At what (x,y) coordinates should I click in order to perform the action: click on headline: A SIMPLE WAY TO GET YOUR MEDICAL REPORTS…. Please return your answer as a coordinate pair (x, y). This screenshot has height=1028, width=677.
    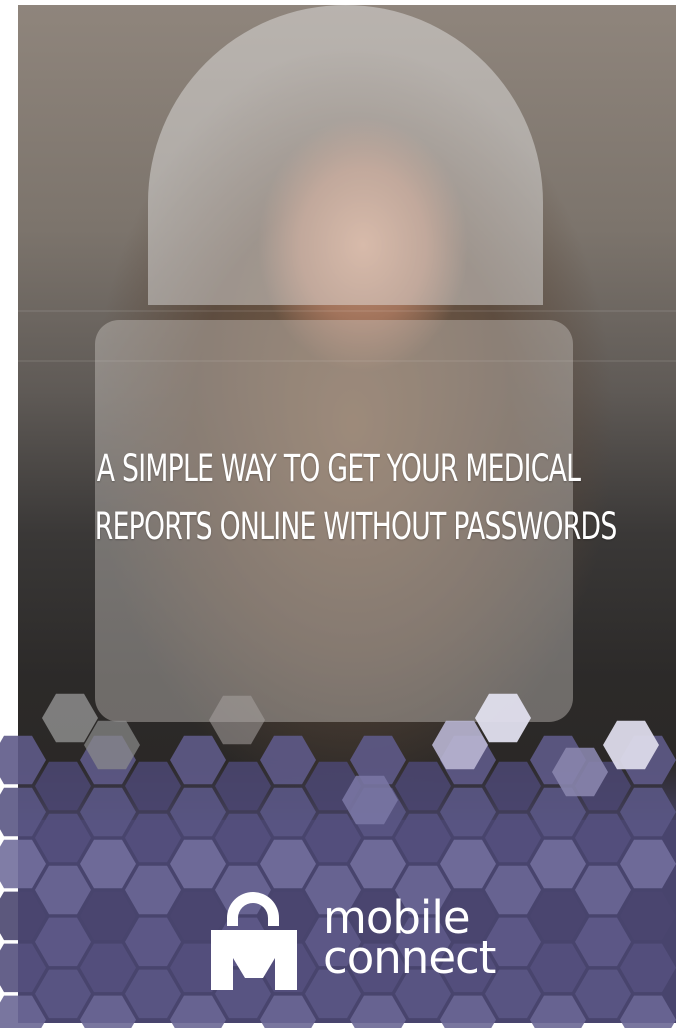
    Looking at the image, I should click on (355, 498).